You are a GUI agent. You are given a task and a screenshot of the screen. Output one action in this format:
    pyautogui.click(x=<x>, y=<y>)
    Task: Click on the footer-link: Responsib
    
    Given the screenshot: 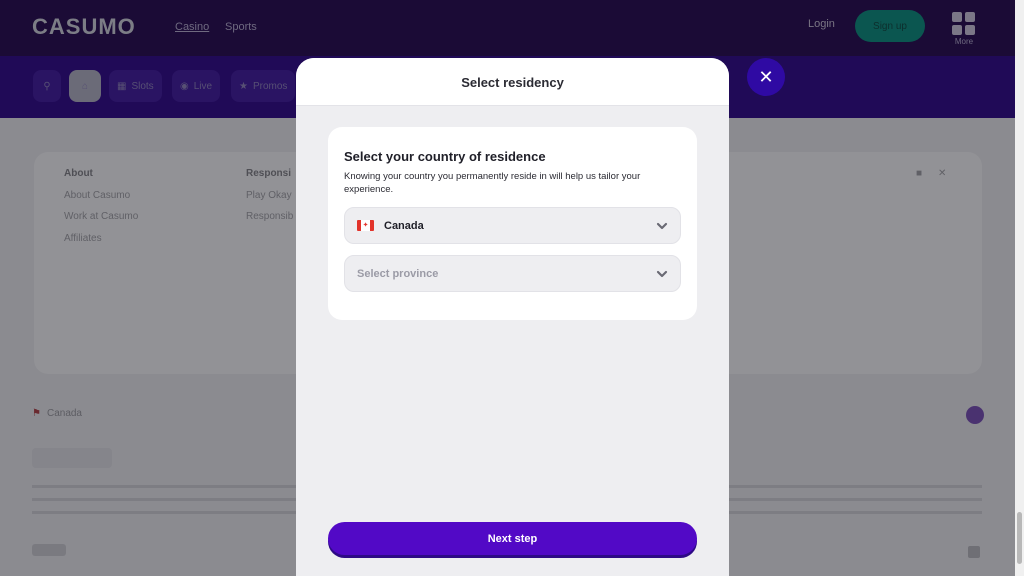 What is the action you would take?
    pyautogui.click(x=269, y=216)
    